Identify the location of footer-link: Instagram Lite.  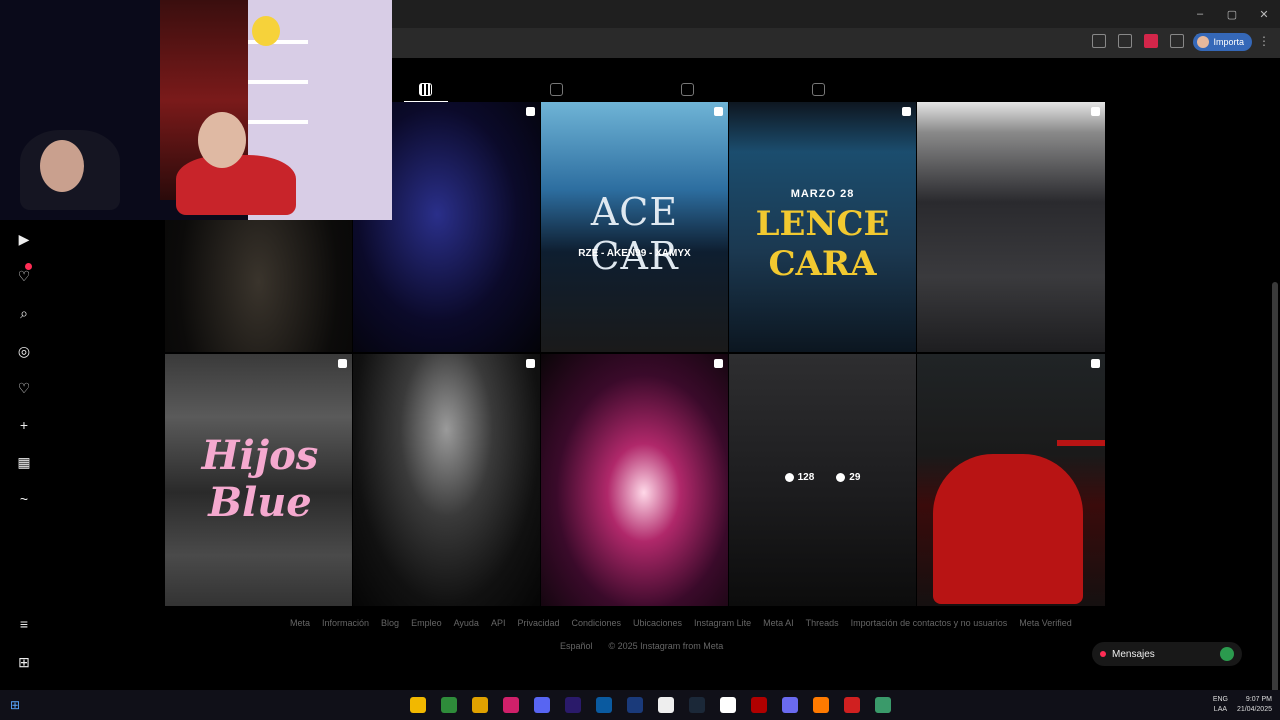
(722, 623).